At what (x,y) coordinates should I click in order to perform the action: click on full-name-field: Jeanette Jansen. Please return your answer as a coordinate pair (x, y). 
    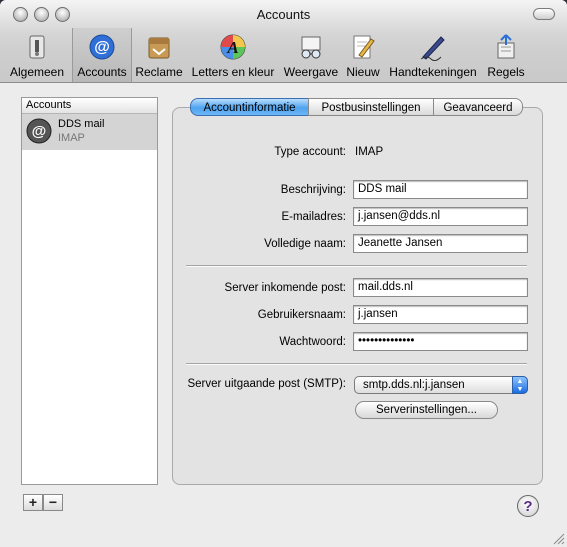
    Looking at the image, I should click on (440, 243).